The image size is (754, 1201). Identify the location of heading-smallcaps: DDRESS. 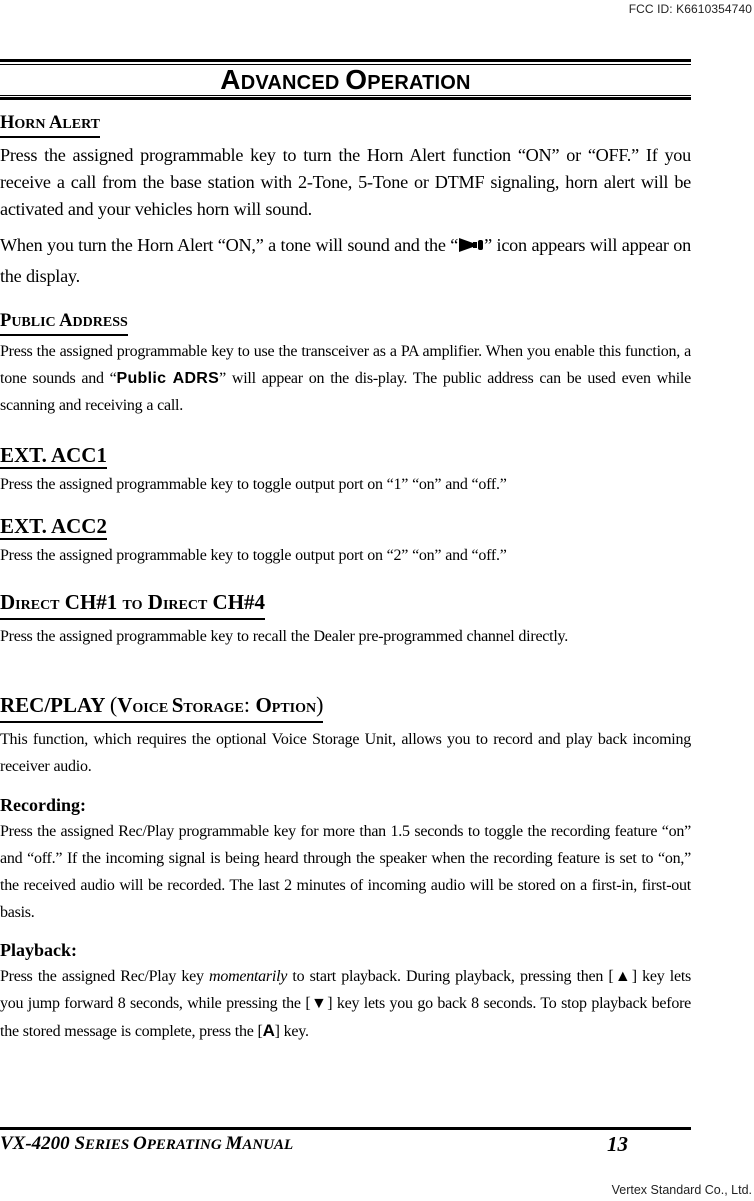
(100, 322).